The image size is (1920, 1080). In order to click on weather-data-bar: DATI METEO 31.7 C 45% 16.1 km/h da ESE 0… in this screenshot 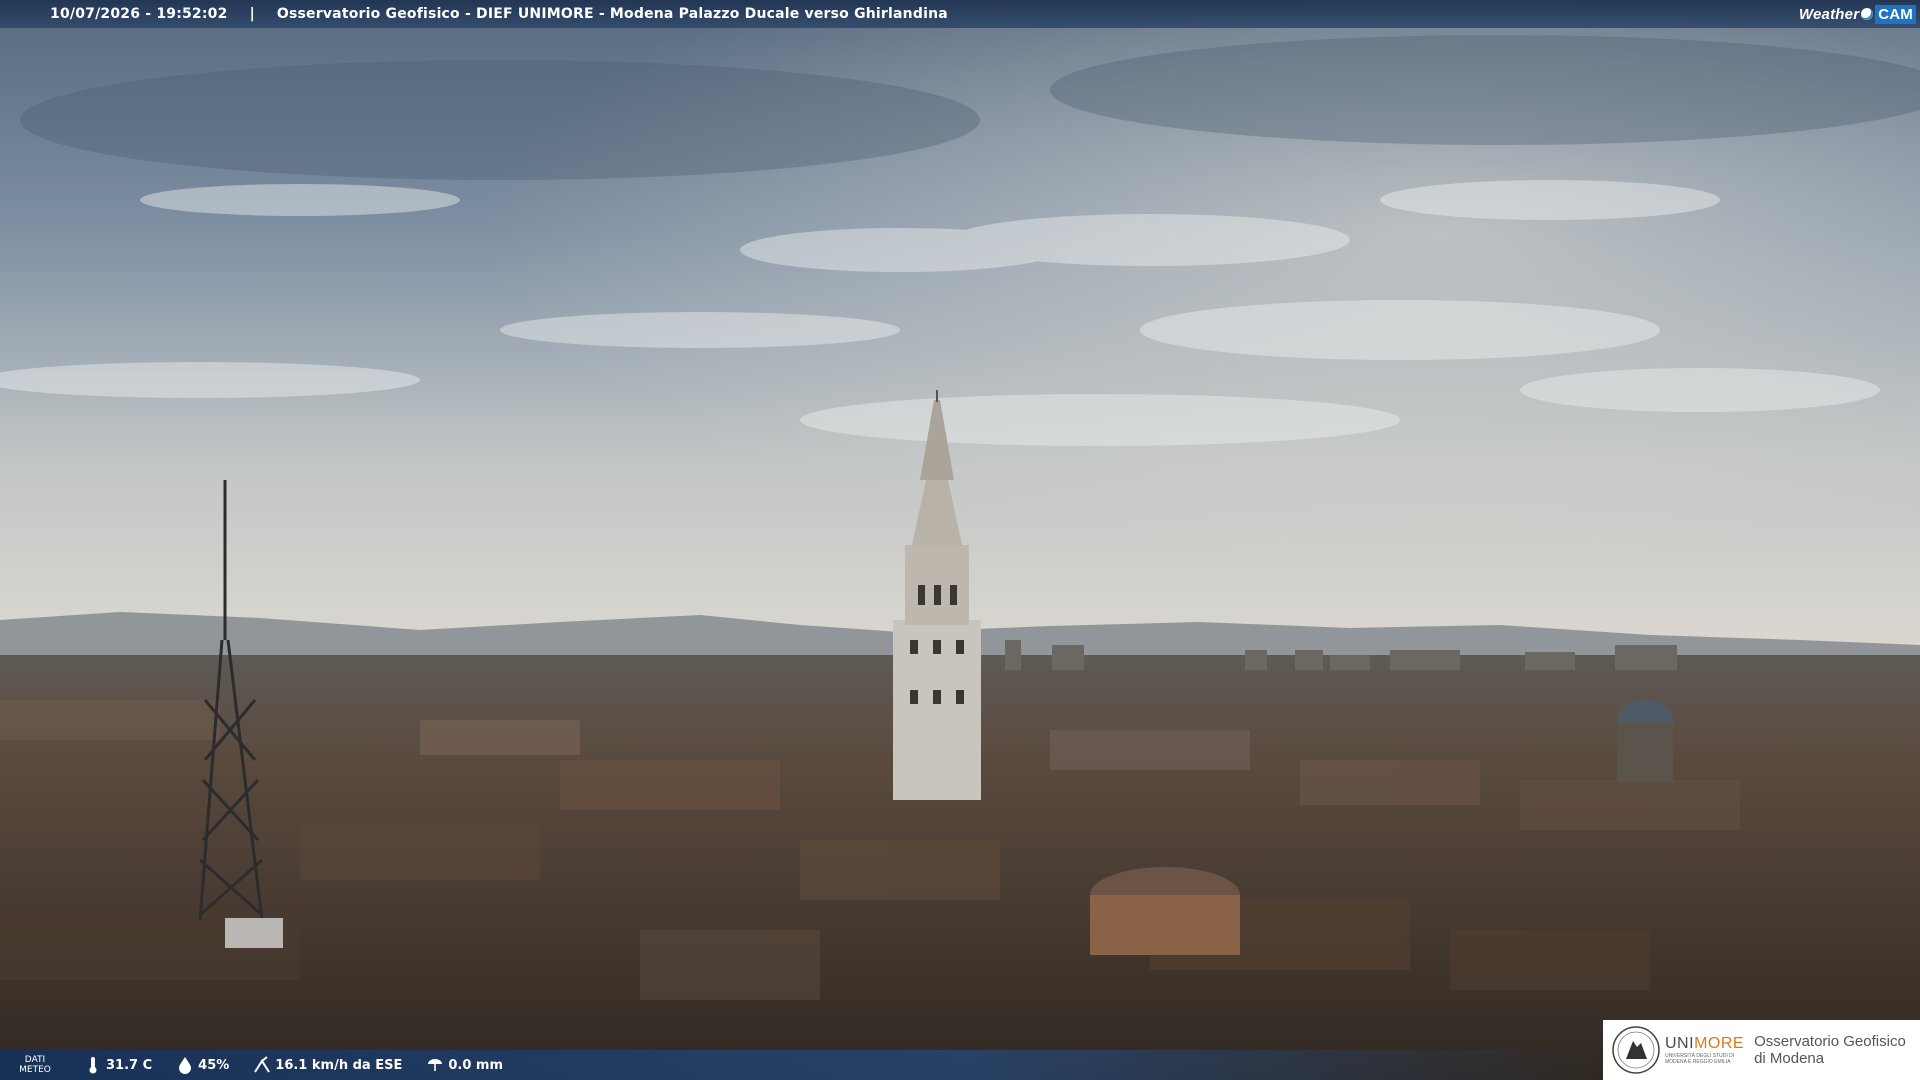, I will do `click(800, 1065)`.